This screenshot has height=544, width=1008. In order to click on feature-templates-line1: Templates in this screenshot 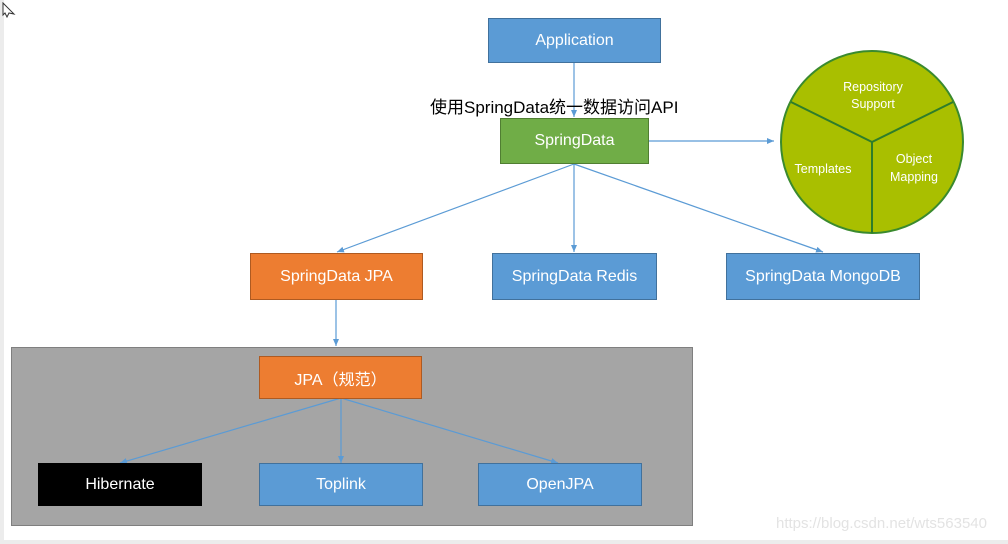, I will do `click(823, 169)`.